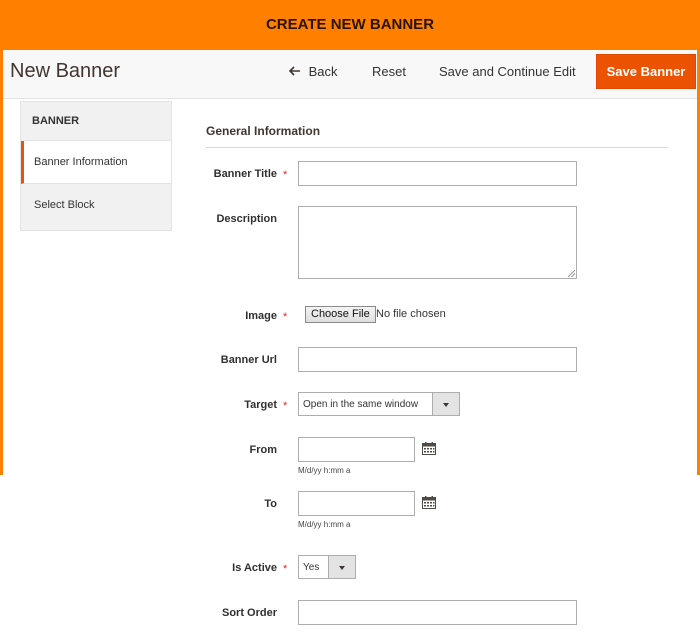 Image resolution: width=700 pixels, height=633 pixels. Describe the element at coordinates (296, 71) in the screenshot. I see `arrow-left-icon` at that location.